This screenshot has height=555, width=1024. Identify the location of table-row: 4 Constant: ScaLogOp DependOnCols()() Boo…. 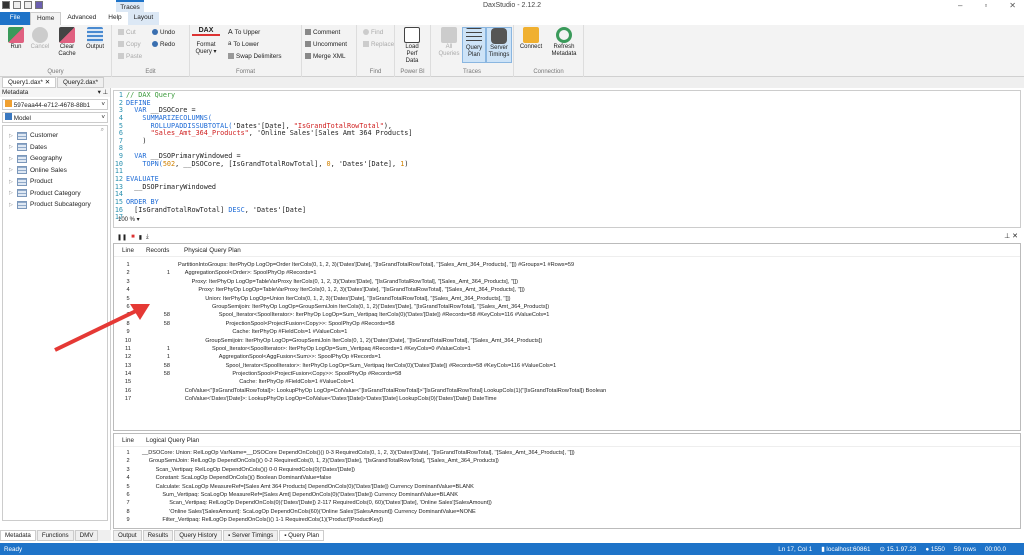
(567, 478).